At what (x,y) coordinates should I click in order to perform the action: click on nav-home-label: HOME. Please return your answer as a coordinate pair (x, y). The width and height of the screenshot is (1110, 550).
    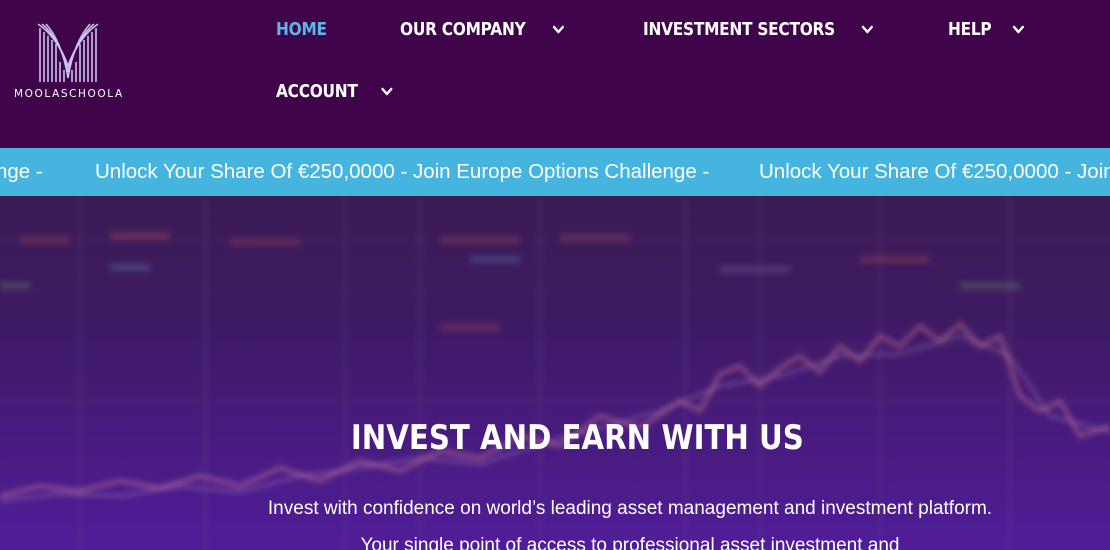
    Looking at the image, I should click on (301, 30).